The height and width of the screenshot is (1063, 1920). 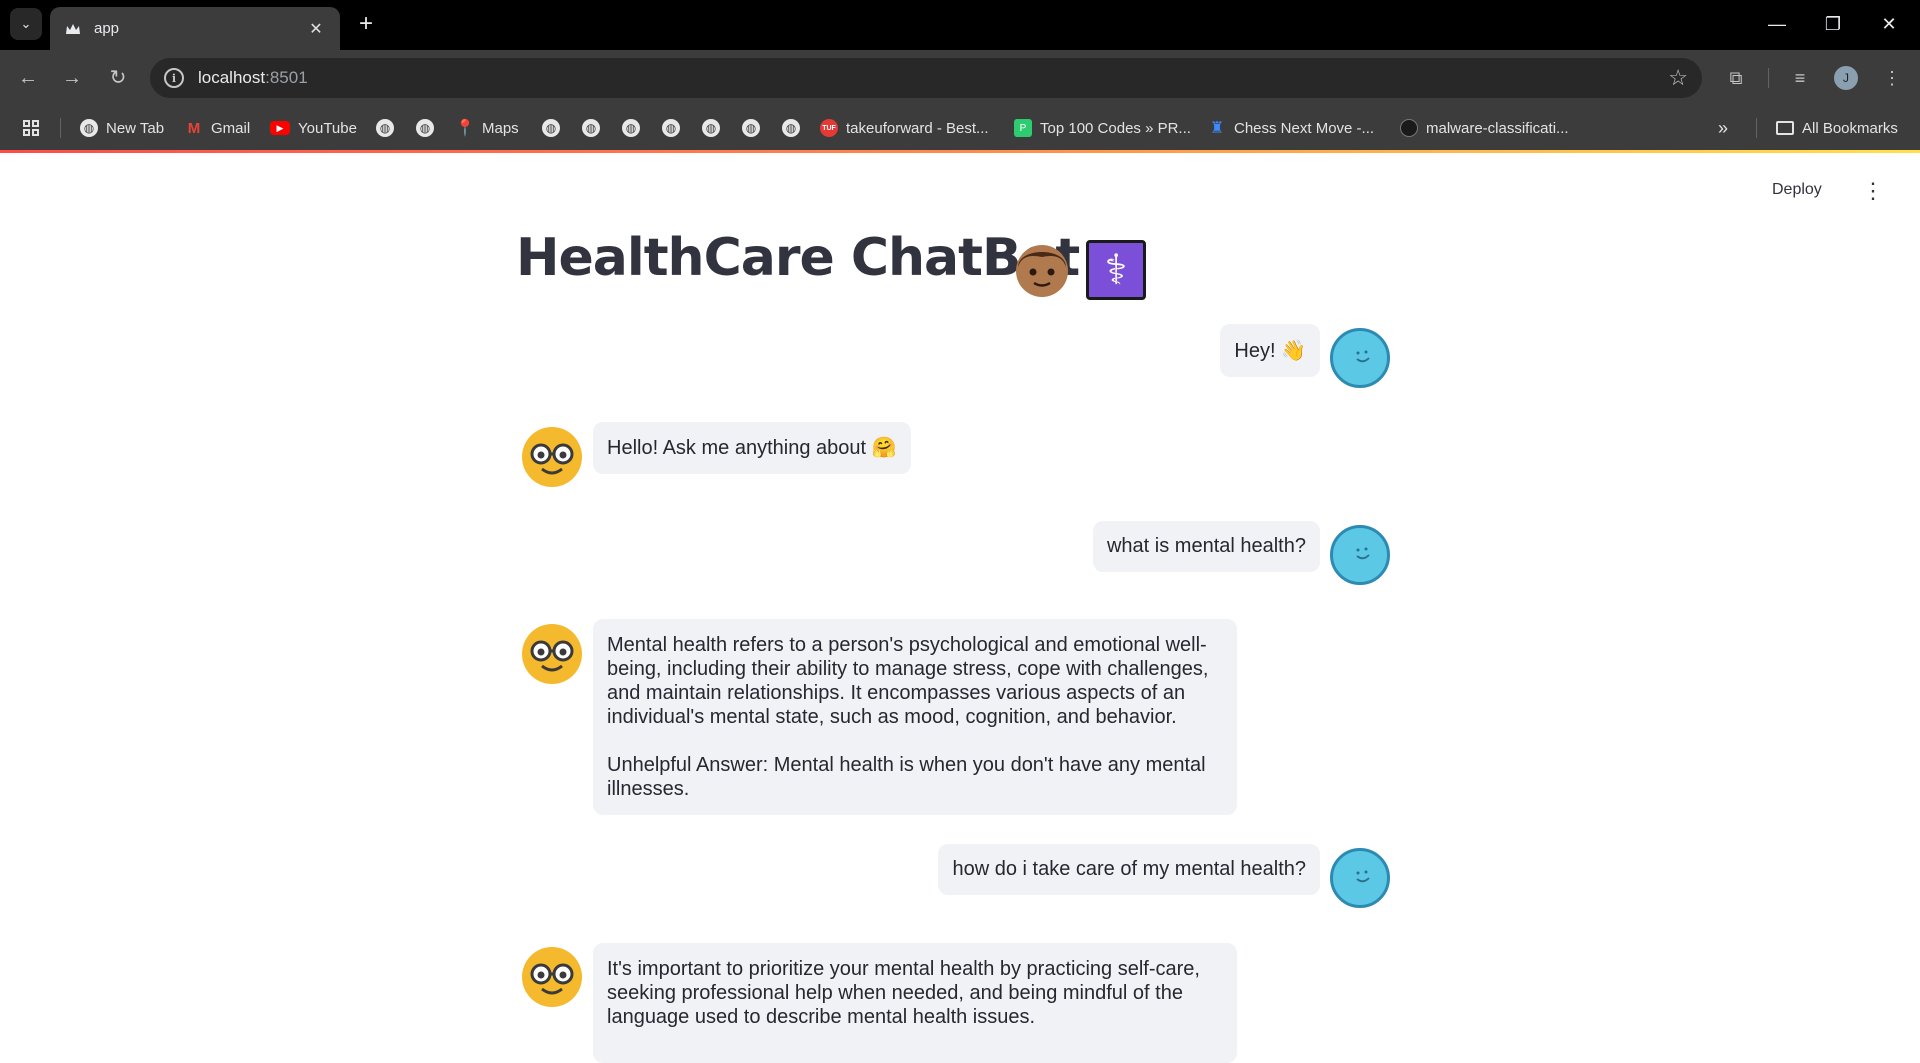 What do you see at coordinates (829, 128) in the screenshot?
I see `tuf-icon: TUF` at bounding box center [829, 128].